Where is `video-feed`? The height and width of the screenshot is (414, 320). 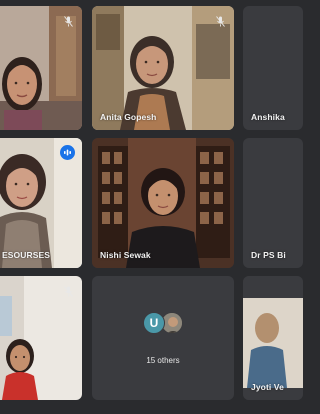
video-feed is located at coordinates (163, 203).